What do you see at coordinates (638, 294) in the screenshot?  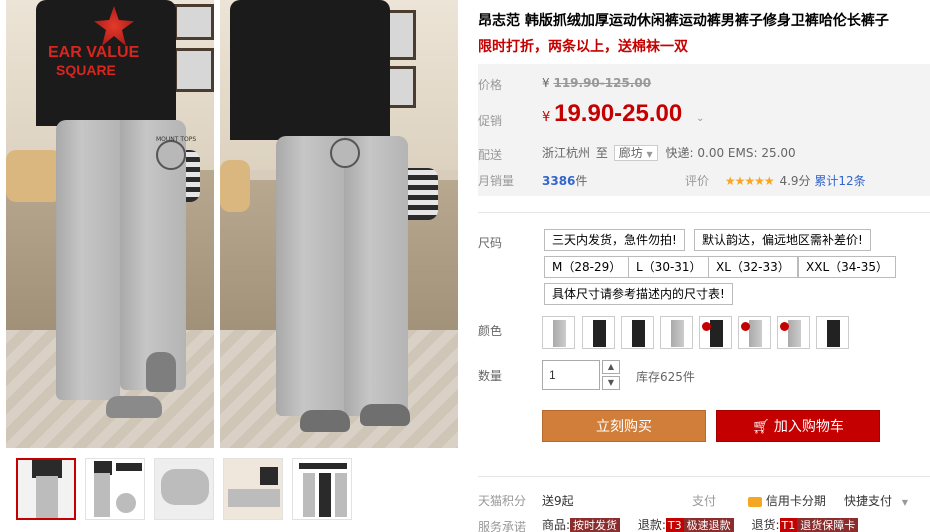 I see `size-chart-note: 具体尺寸请参考描述内的尺寸表!` at bounding box center [638, 294].